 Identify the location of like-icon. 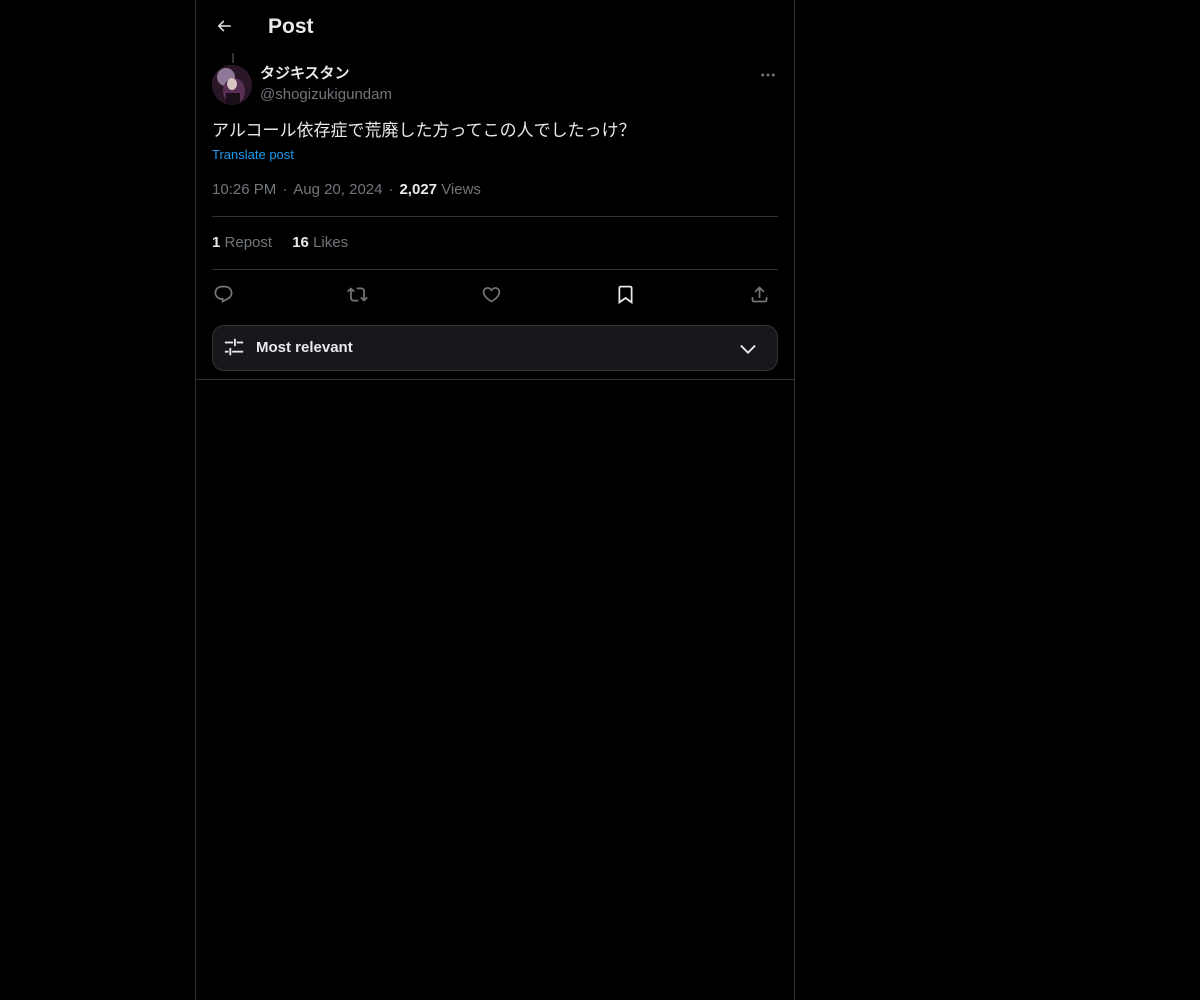
(491, 294).